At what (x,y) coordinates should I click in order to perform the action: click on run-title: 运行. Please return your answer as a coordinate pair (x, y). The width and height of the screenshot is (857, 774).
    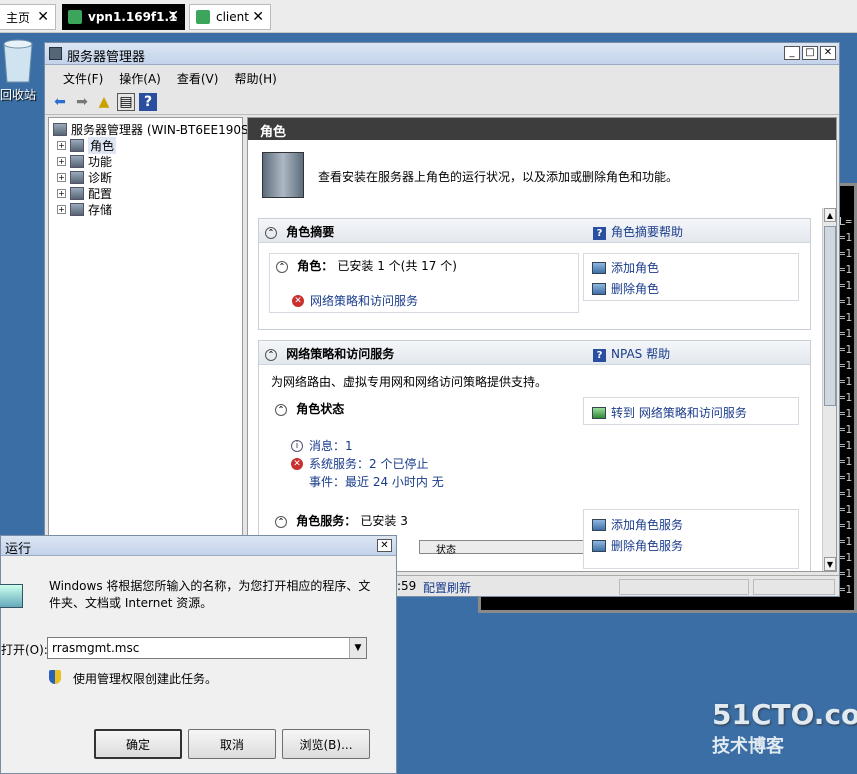
    Looking at the image, I should click on (18, 549).